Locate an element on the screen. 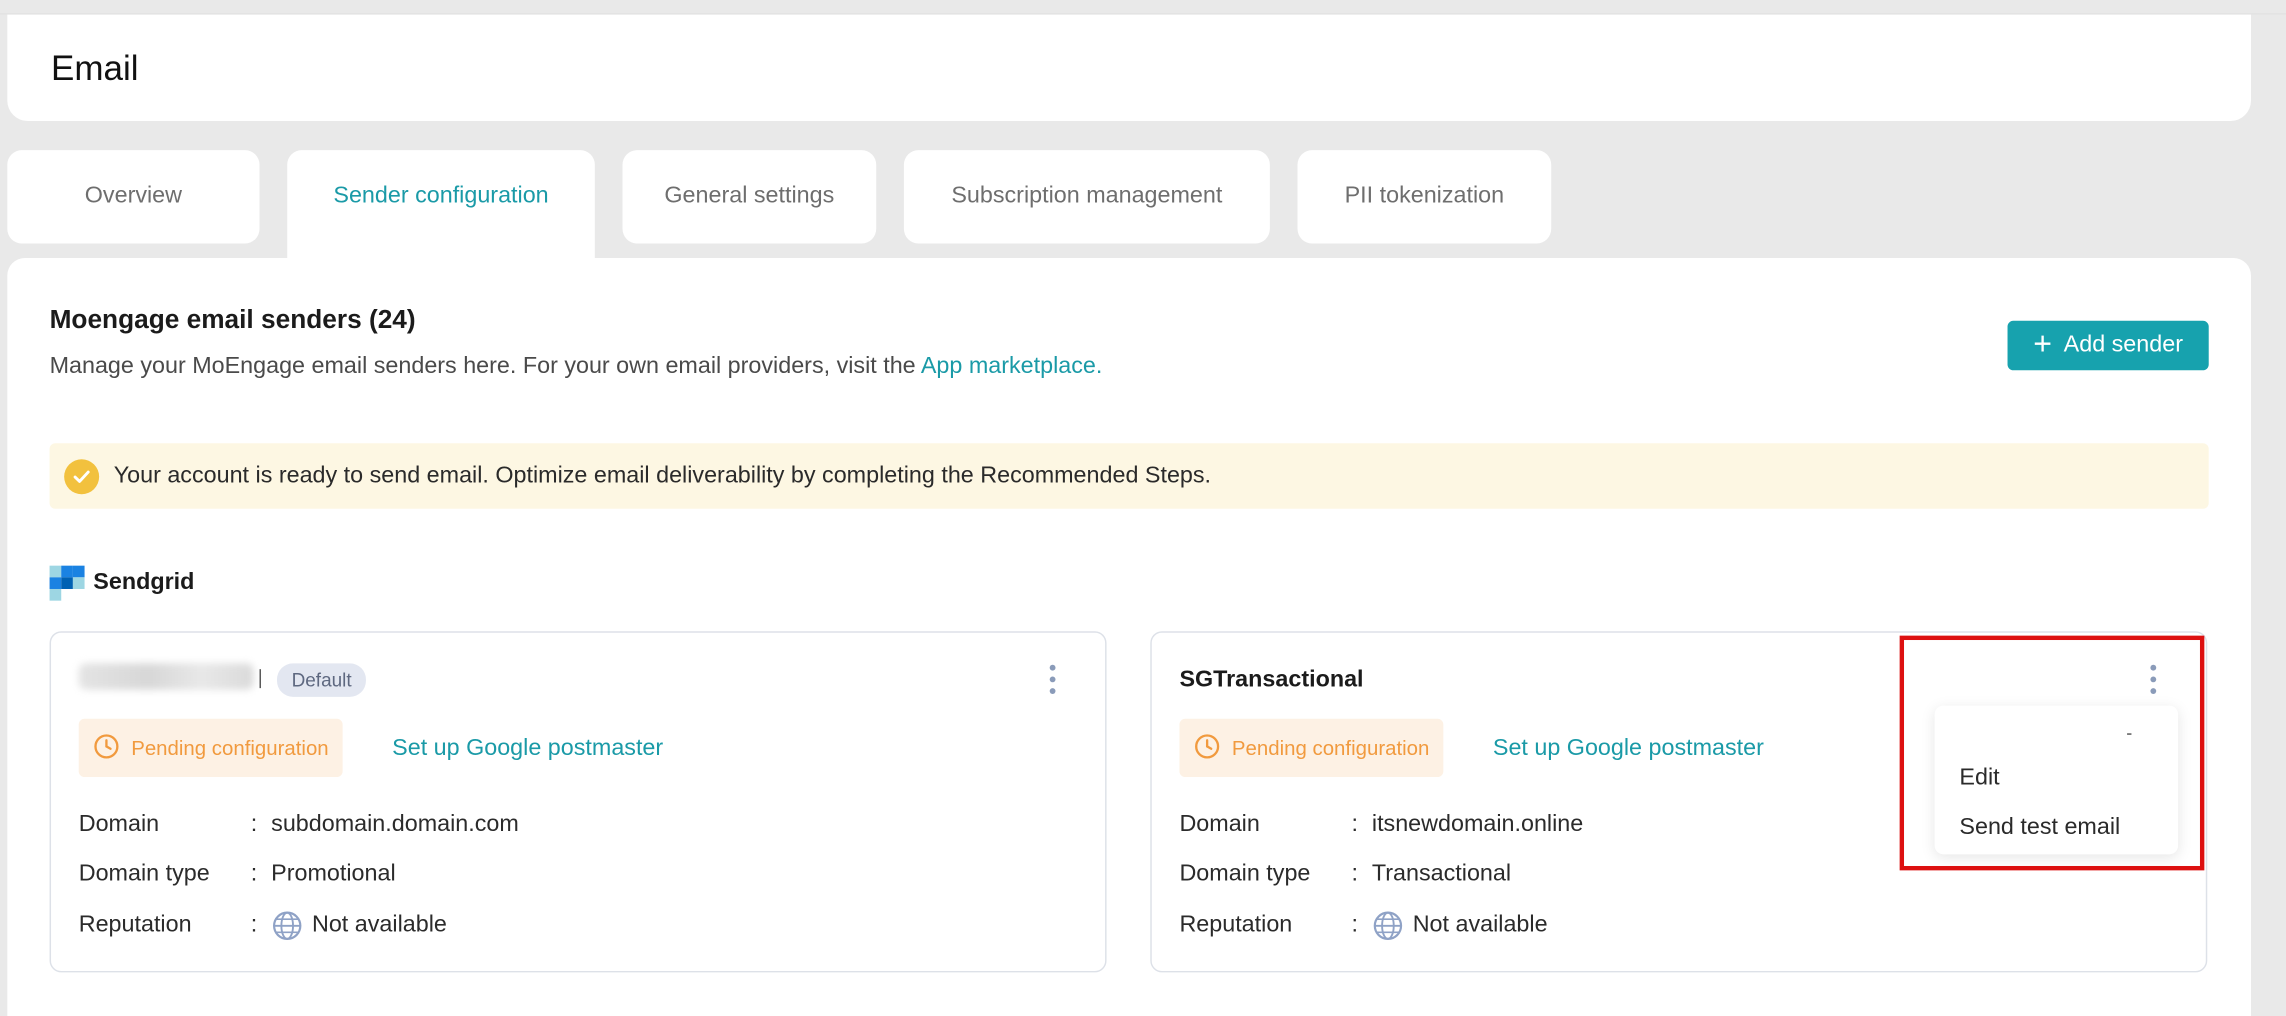 This screenshot has height=1016, width=2286. tab-overview: Overview is located at coordinates (133, 197).